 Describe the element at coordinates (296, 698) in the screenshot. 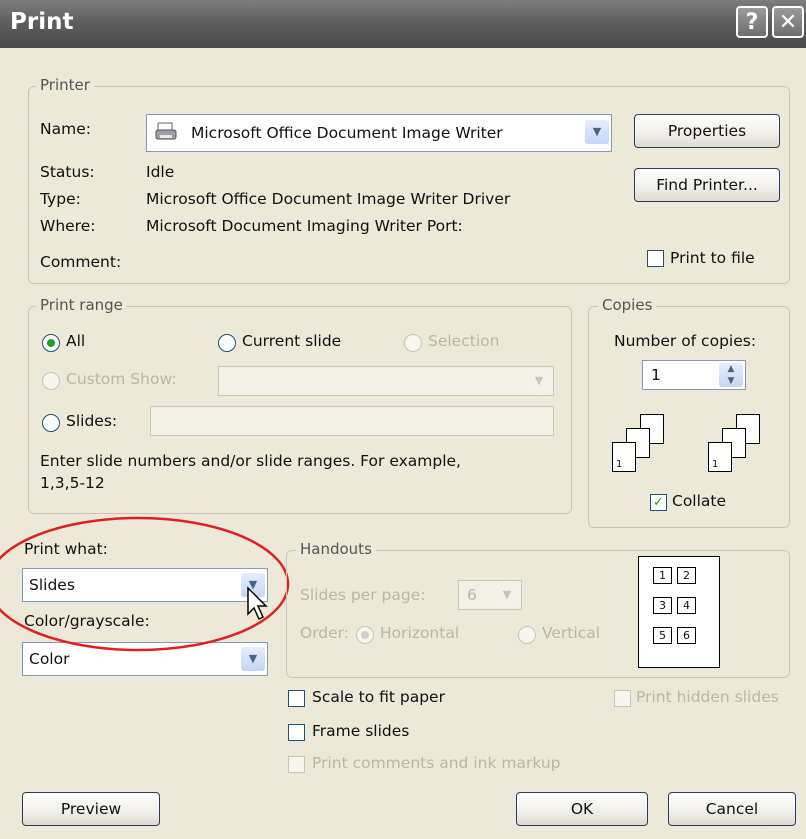

I see `scale-to-fit-checkbox` at that location.